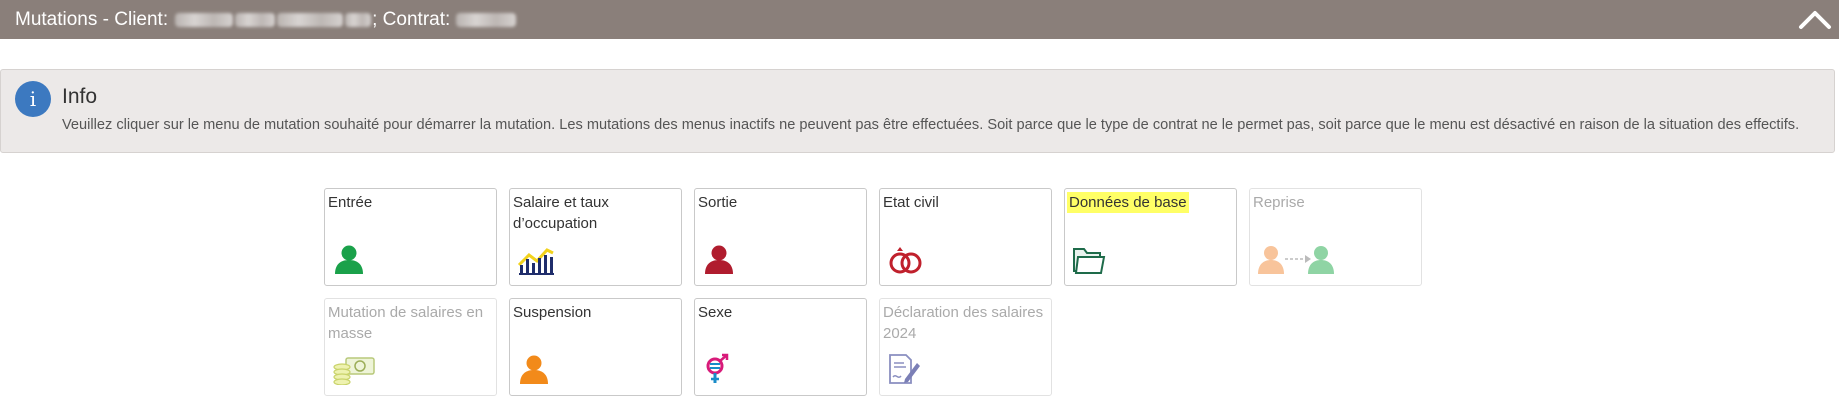  What do you see at coordinates (33, 99) in the screenshot?
I see `info-icon: i` at bounding box center [33, 99].